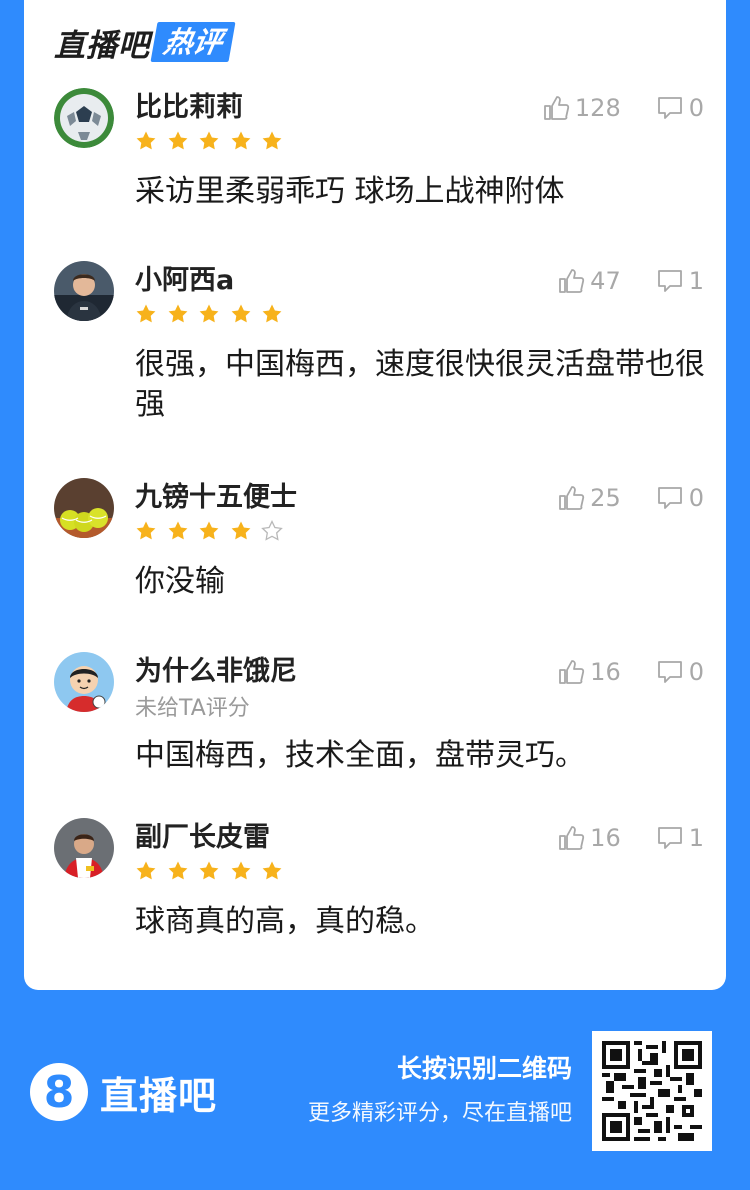 The height and width of the screenshot is (1190, 750). I want to click on qr-code, so click(652, 1091).